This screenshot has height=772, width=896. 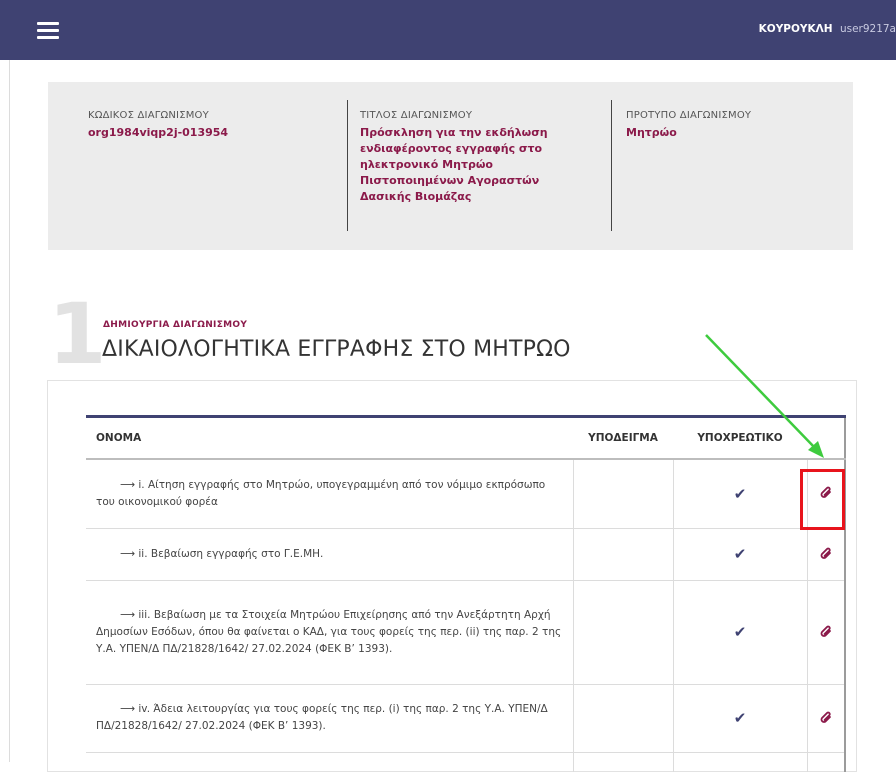 What do you see at coordinates (158, 132) in the screenshot?
I see `competition-code-value: org1984viqp2j-013954` at bounding box center [158, 132].